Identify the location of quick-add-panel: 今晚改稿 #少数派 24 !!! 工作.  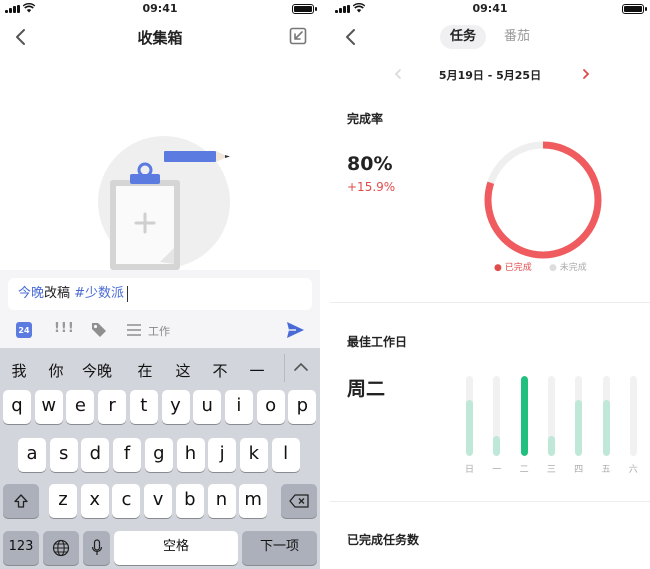
(160, 309).